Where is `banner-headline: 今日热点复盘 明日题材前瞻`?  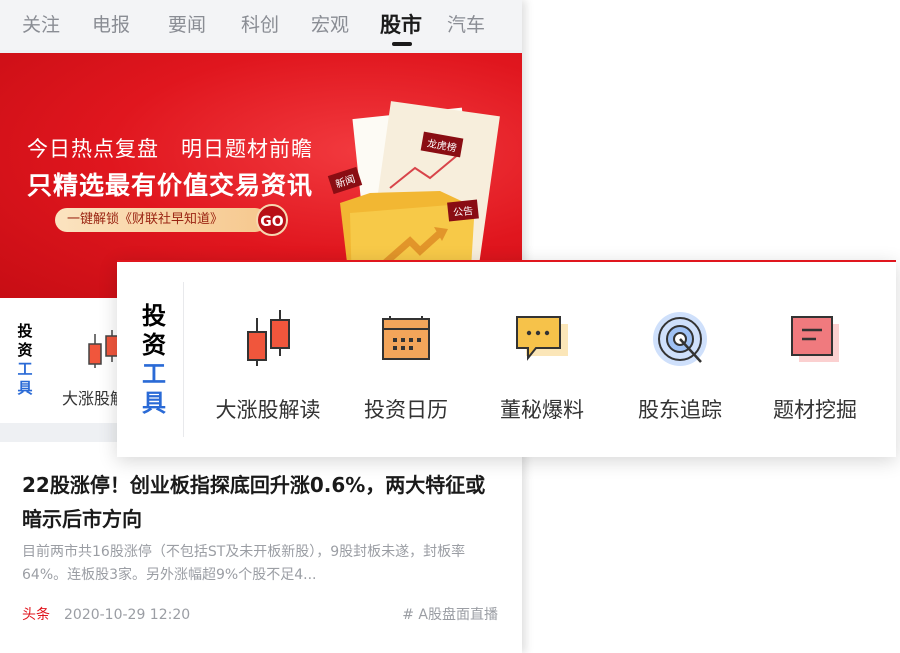 banner-headline: 今日热点复盘 明日题材前瞻 is located at coordinates (170, 149).